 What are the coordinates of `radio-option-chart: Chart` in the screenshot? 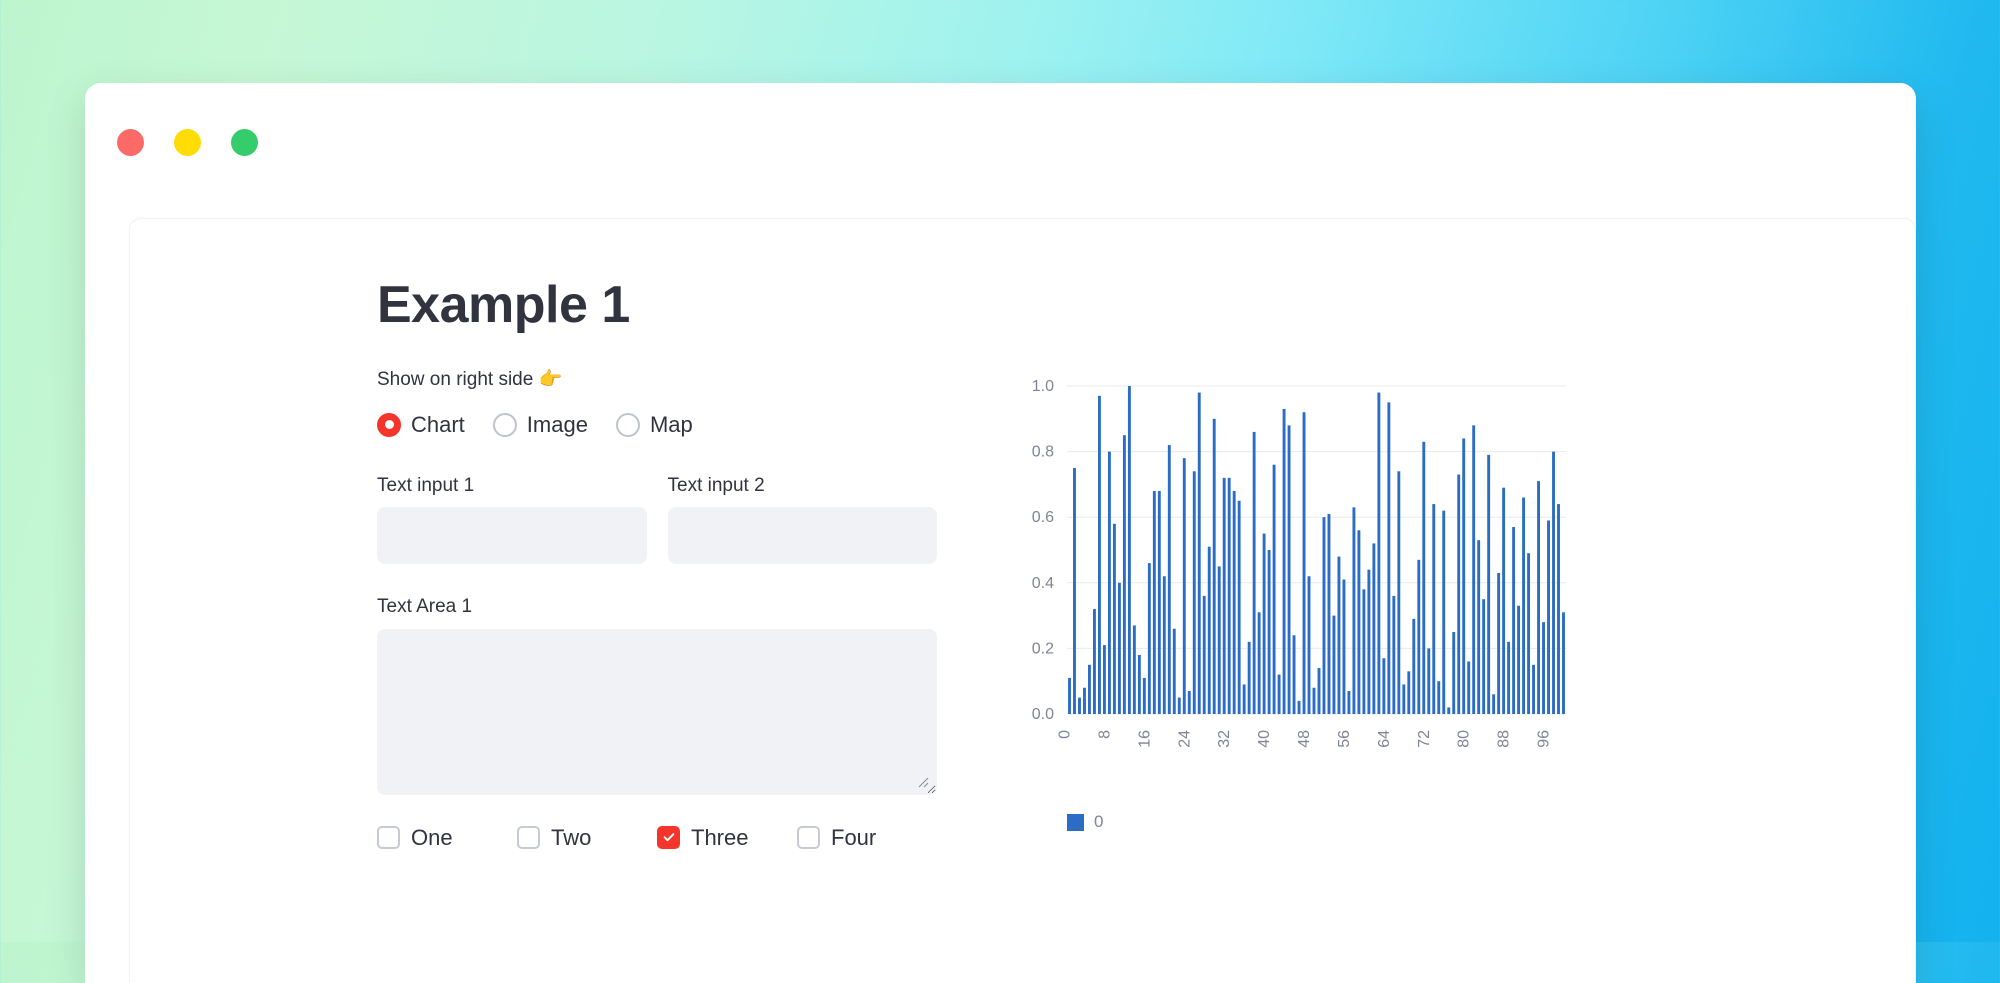 It's located at (421, 425).